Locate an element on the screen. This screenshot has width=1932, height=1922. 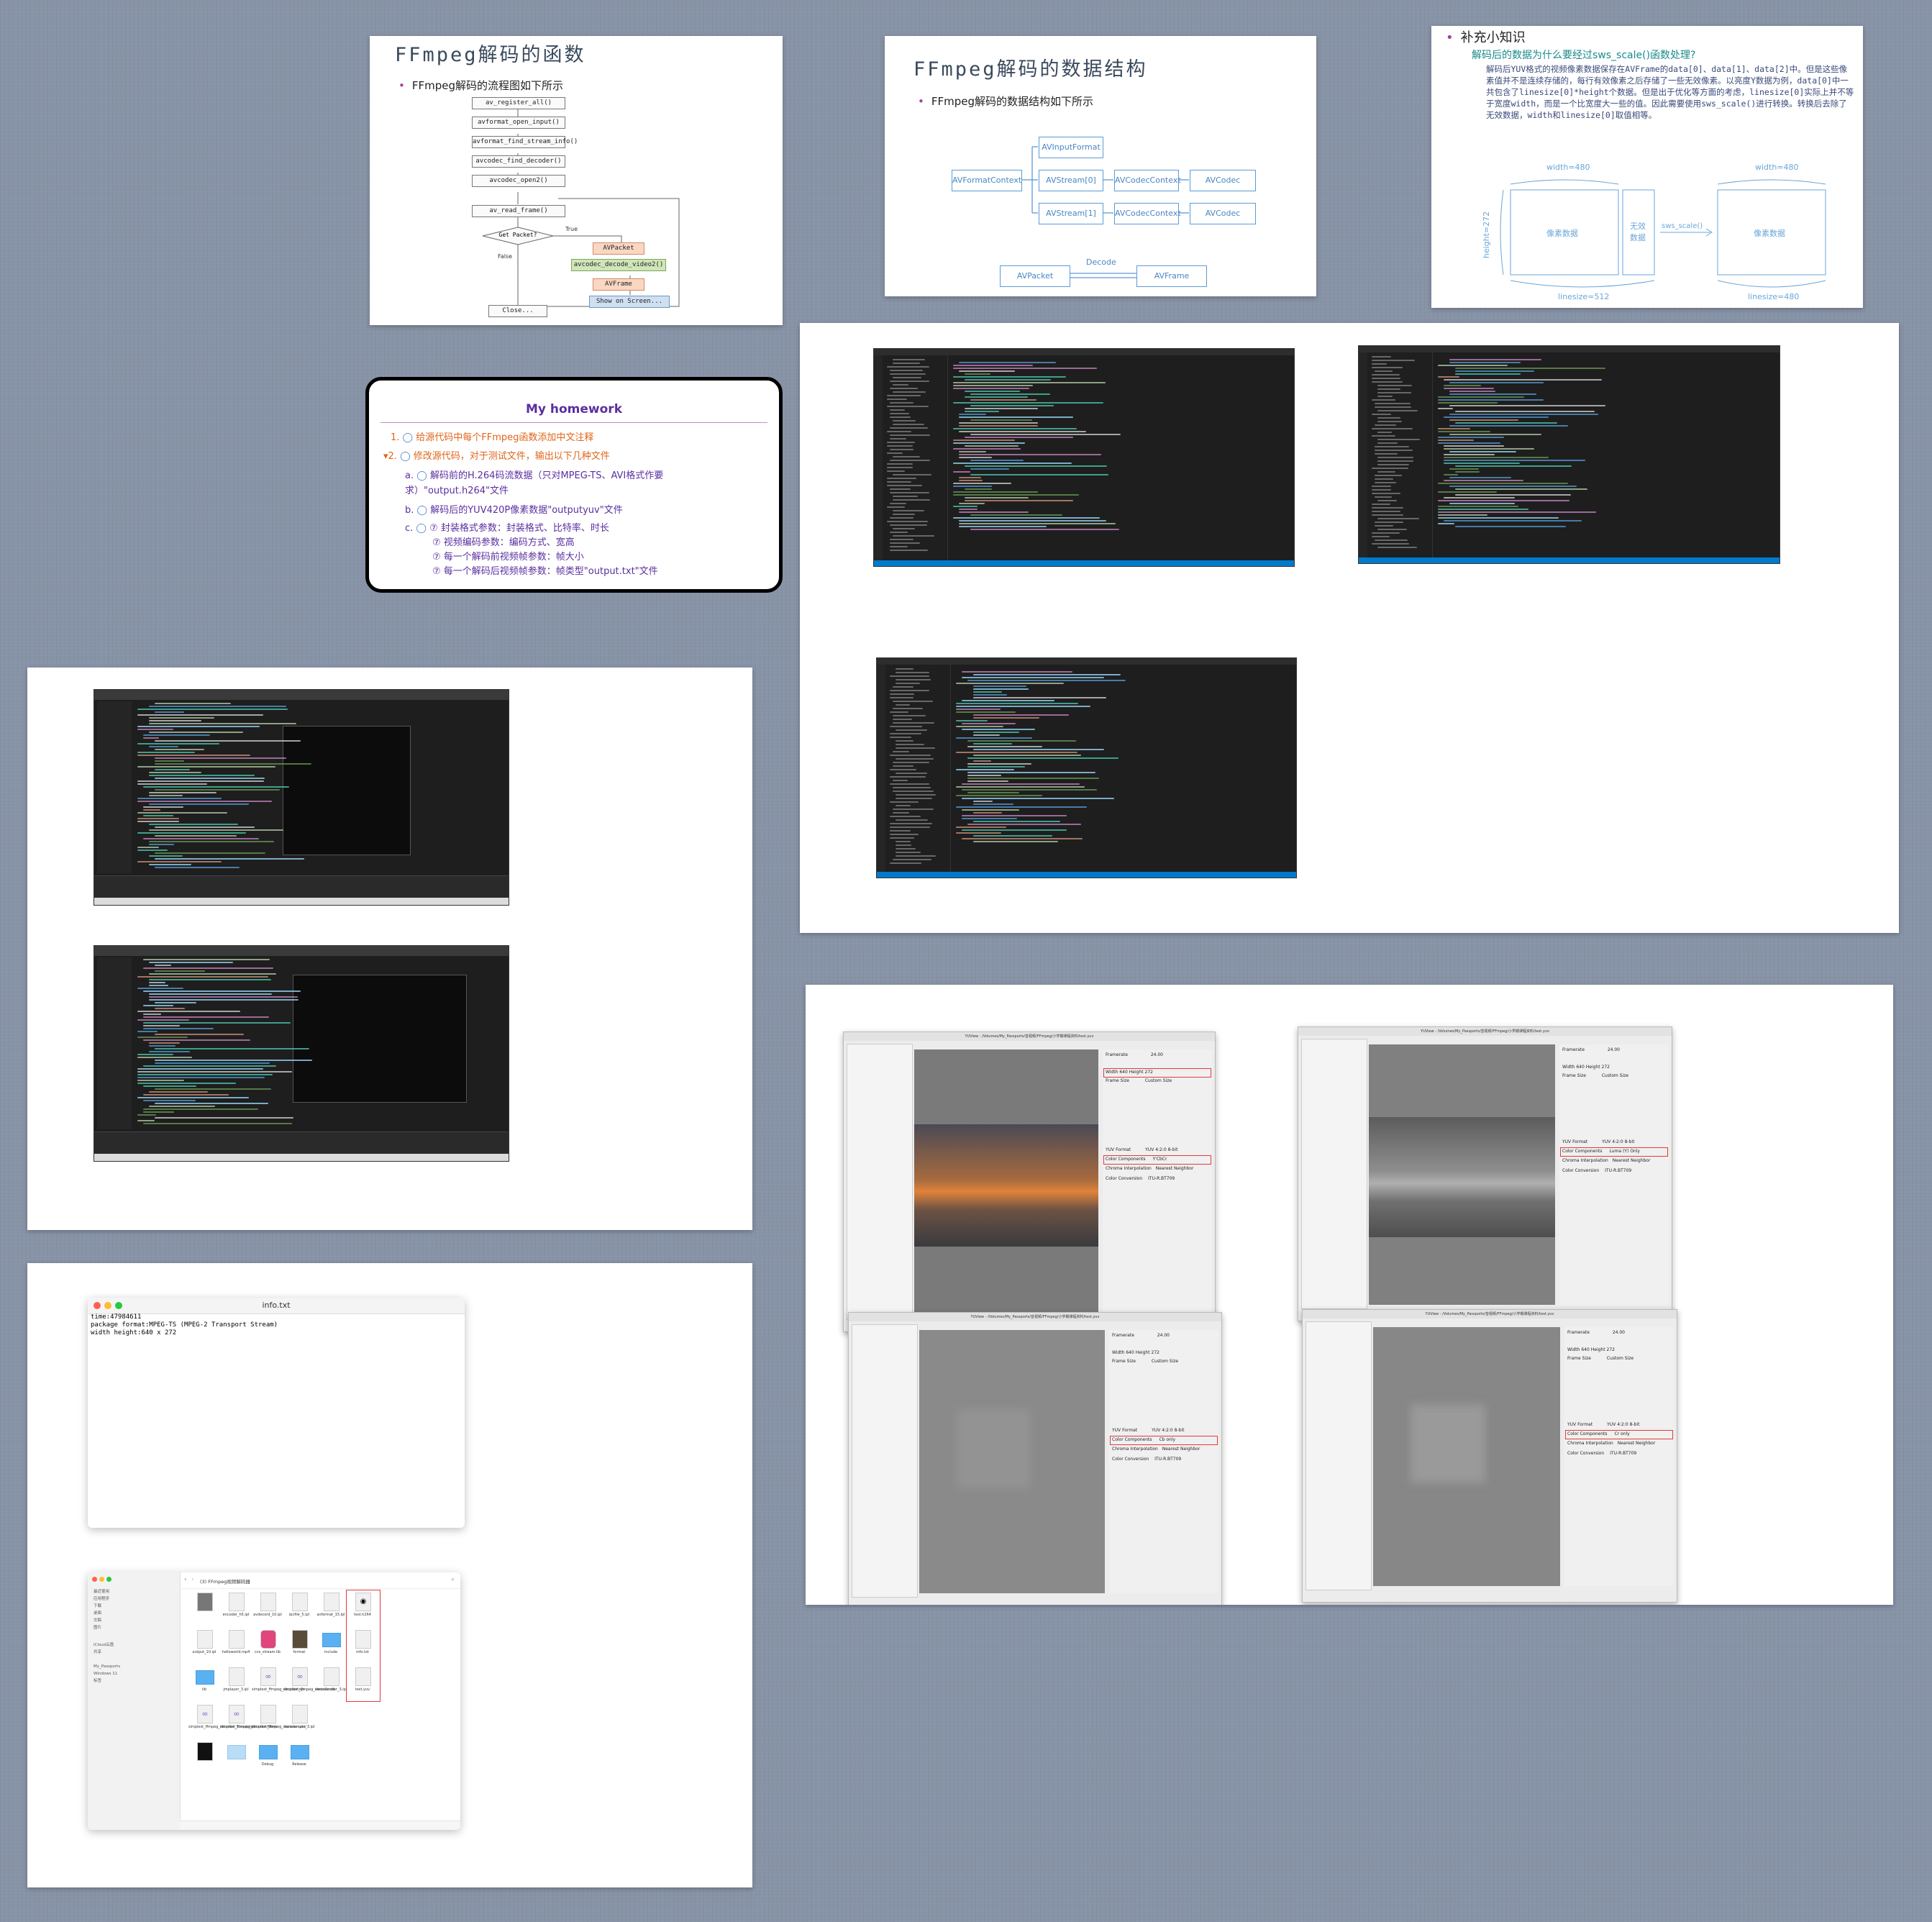
file-item: ∞ simplest_ffmpeg_decoder.sln is located at coordinates (309, 1683).